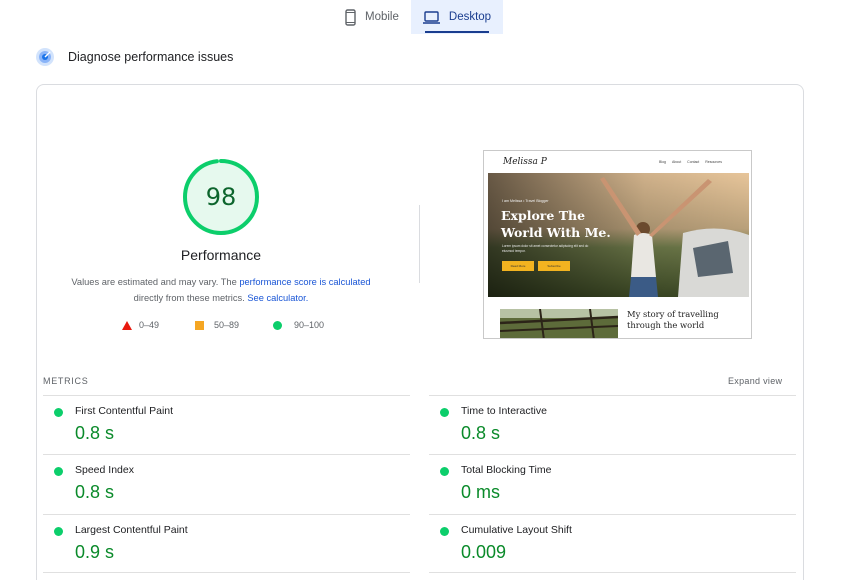 The height and width of the screenshot is (580, 844). What do you see at coordinates (431, 17) in the screenshot?
I see `laptop-icon` at bounding box center [431, 17].